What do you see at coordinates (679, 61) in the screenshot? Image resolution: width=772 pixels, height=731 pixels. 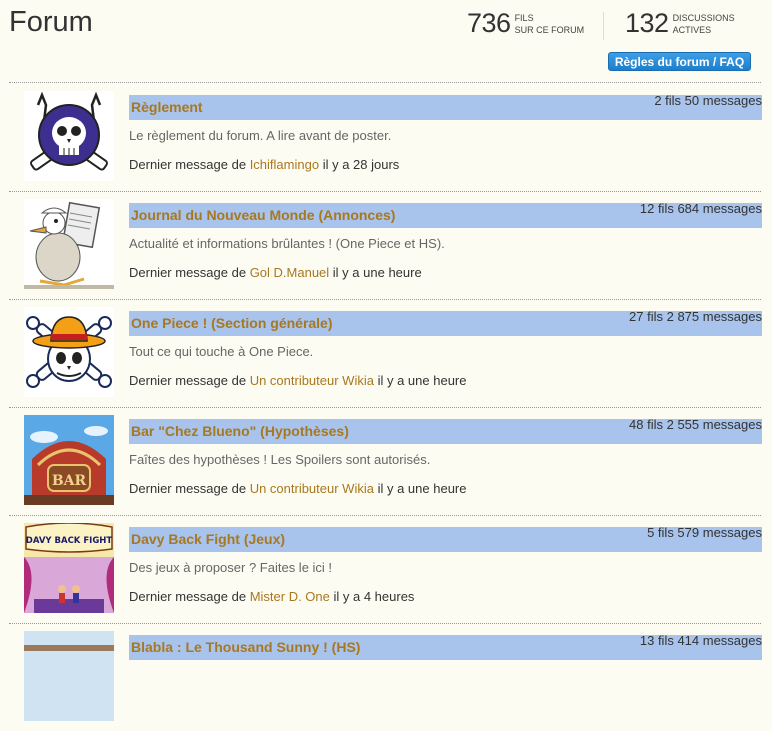 I see `forum-rules-faq-button: Règles du forum / FAQ` at bounding box center [679, 61].